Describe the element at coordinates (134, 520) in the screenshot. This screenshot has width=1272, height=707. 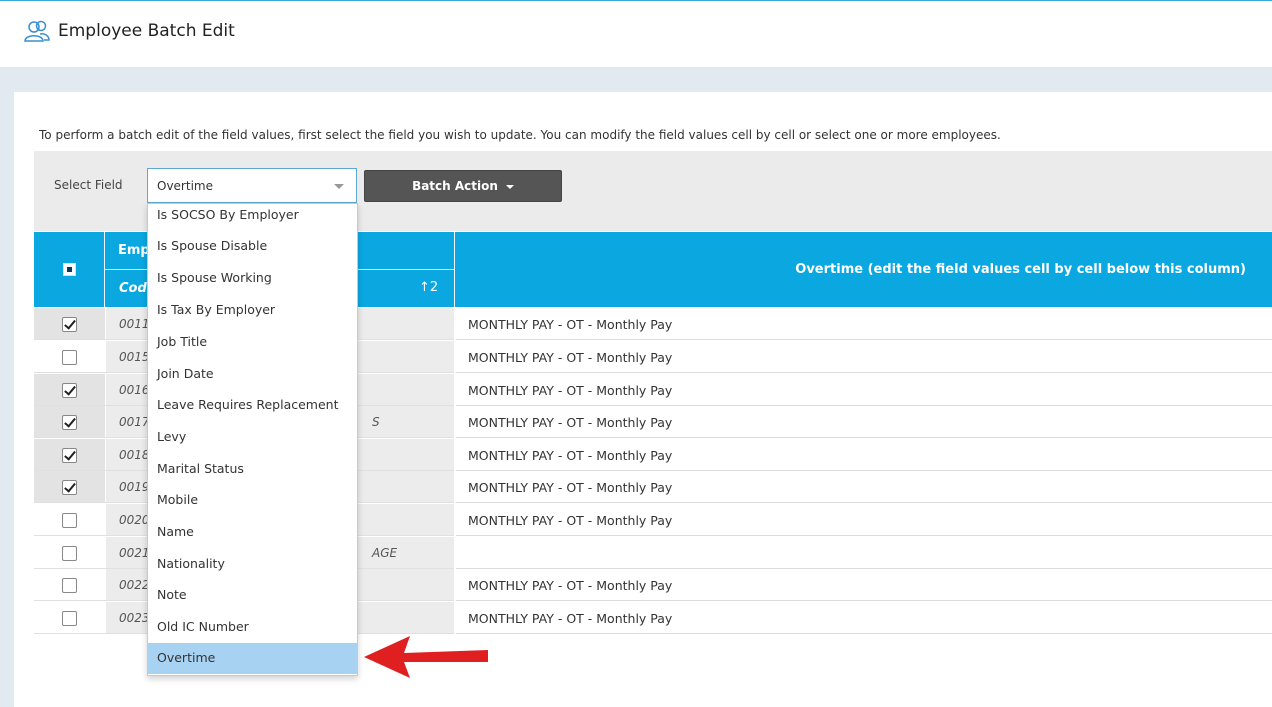
I see `employee-code: 0020` at that location.